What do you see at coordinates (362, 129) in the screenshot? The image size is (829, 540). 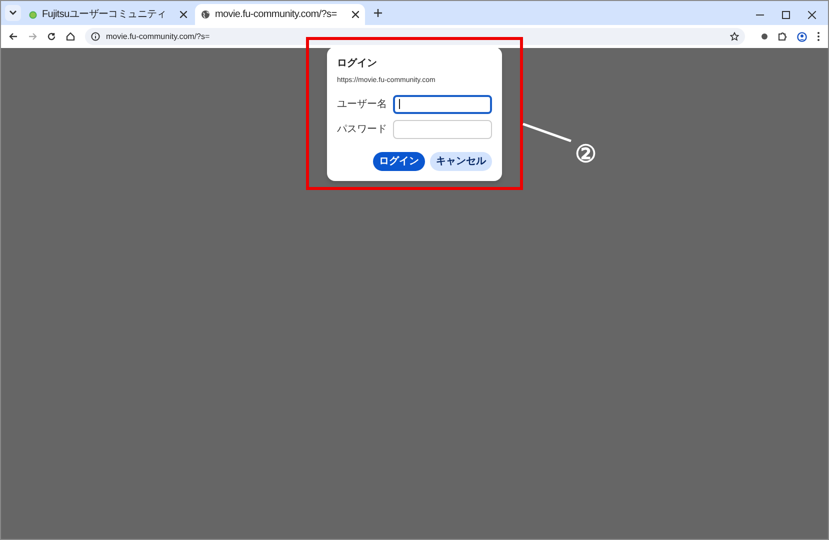 I see `field-label: パスワード` at bounding box center [362, 129].